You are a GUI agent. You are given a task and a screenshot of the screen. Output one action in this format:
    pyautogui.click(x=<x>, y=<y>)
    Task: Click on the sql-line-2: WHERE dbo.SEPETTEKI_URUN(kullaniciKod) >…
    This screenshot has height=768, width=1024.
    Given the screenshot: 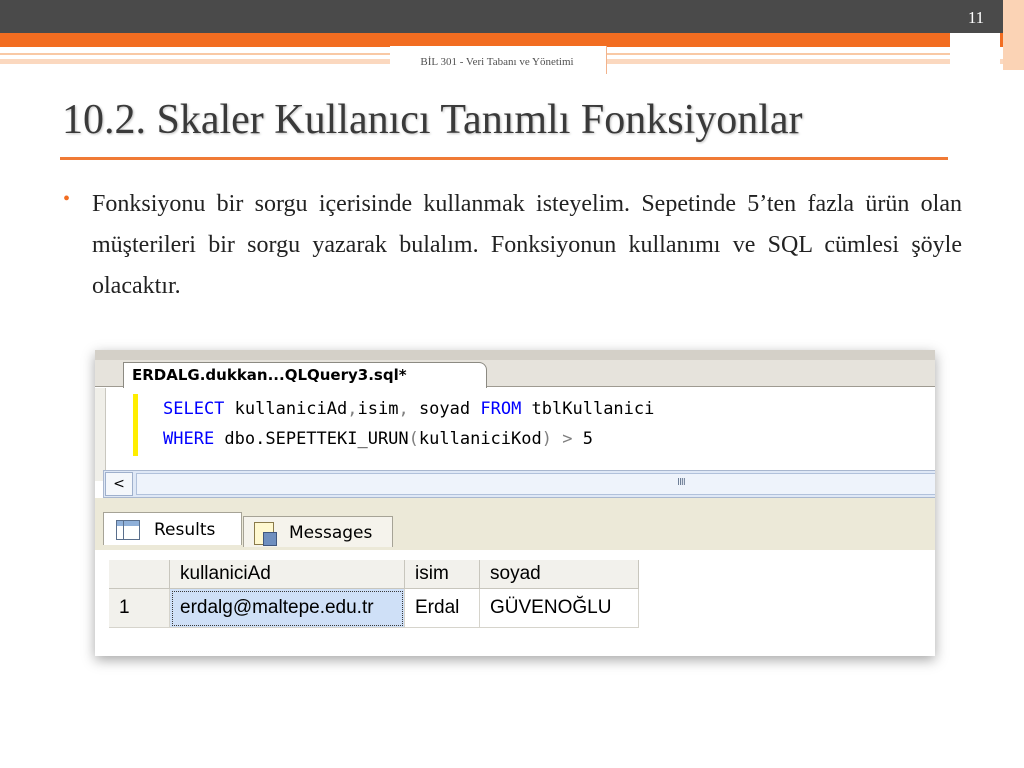 What is the action you would take?
    pyautogui.click(x=378, y=439)
    